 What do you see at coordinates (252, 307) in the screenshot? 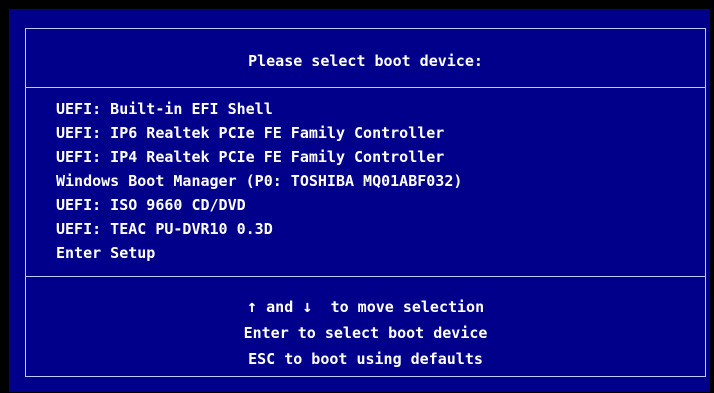
I see `arrow-up-icon: ↑` at bounding box center [252, 307].